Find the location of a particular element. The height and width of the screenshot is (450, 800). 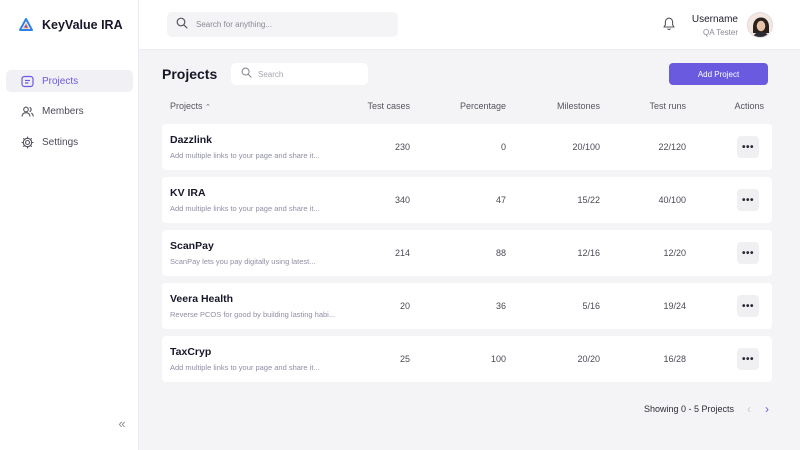

column-header-actions: Actions is located at coordinates (749, 106).